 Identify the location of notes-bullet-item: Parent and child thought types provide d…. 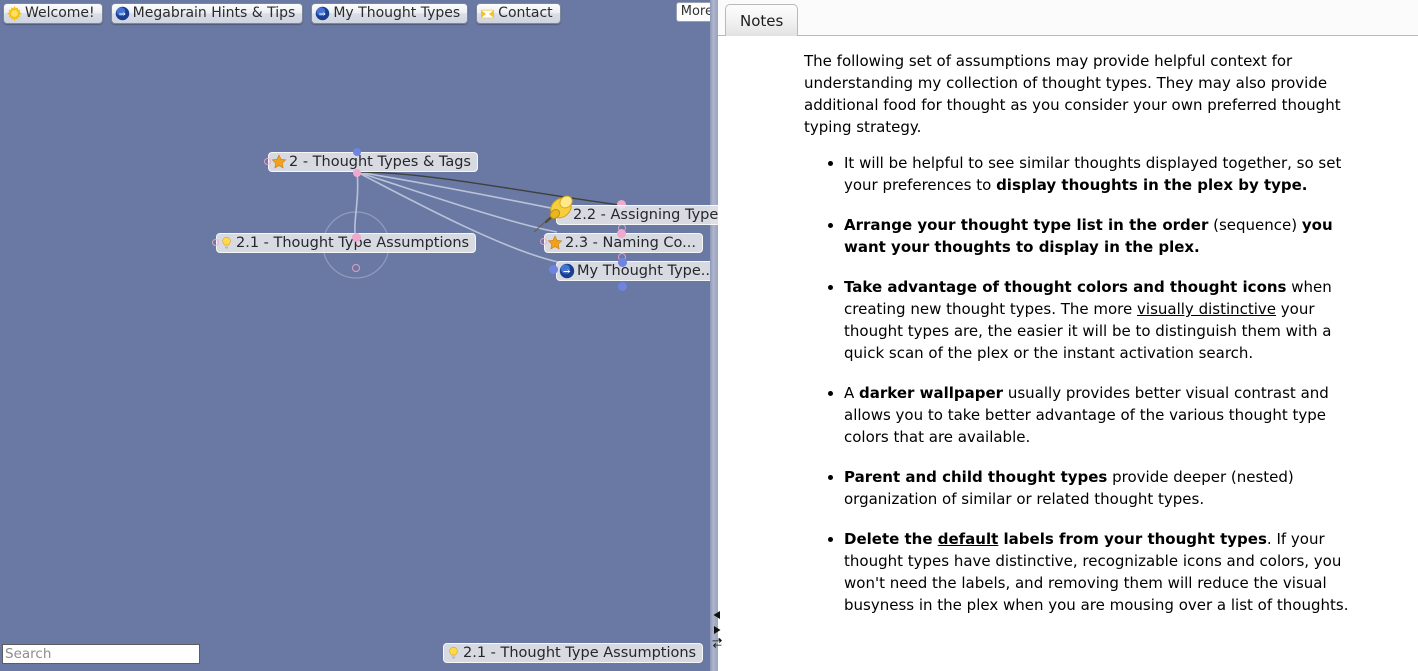
(1101, 488).